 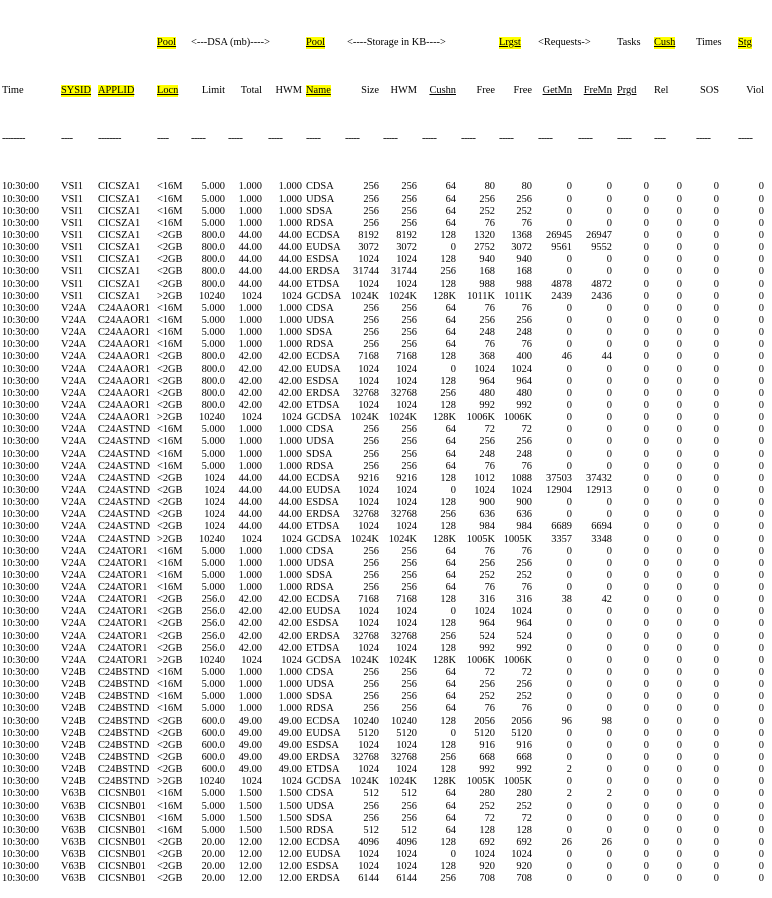 I want to click on cell-fremn: 12913, so click(x=599, y=490).